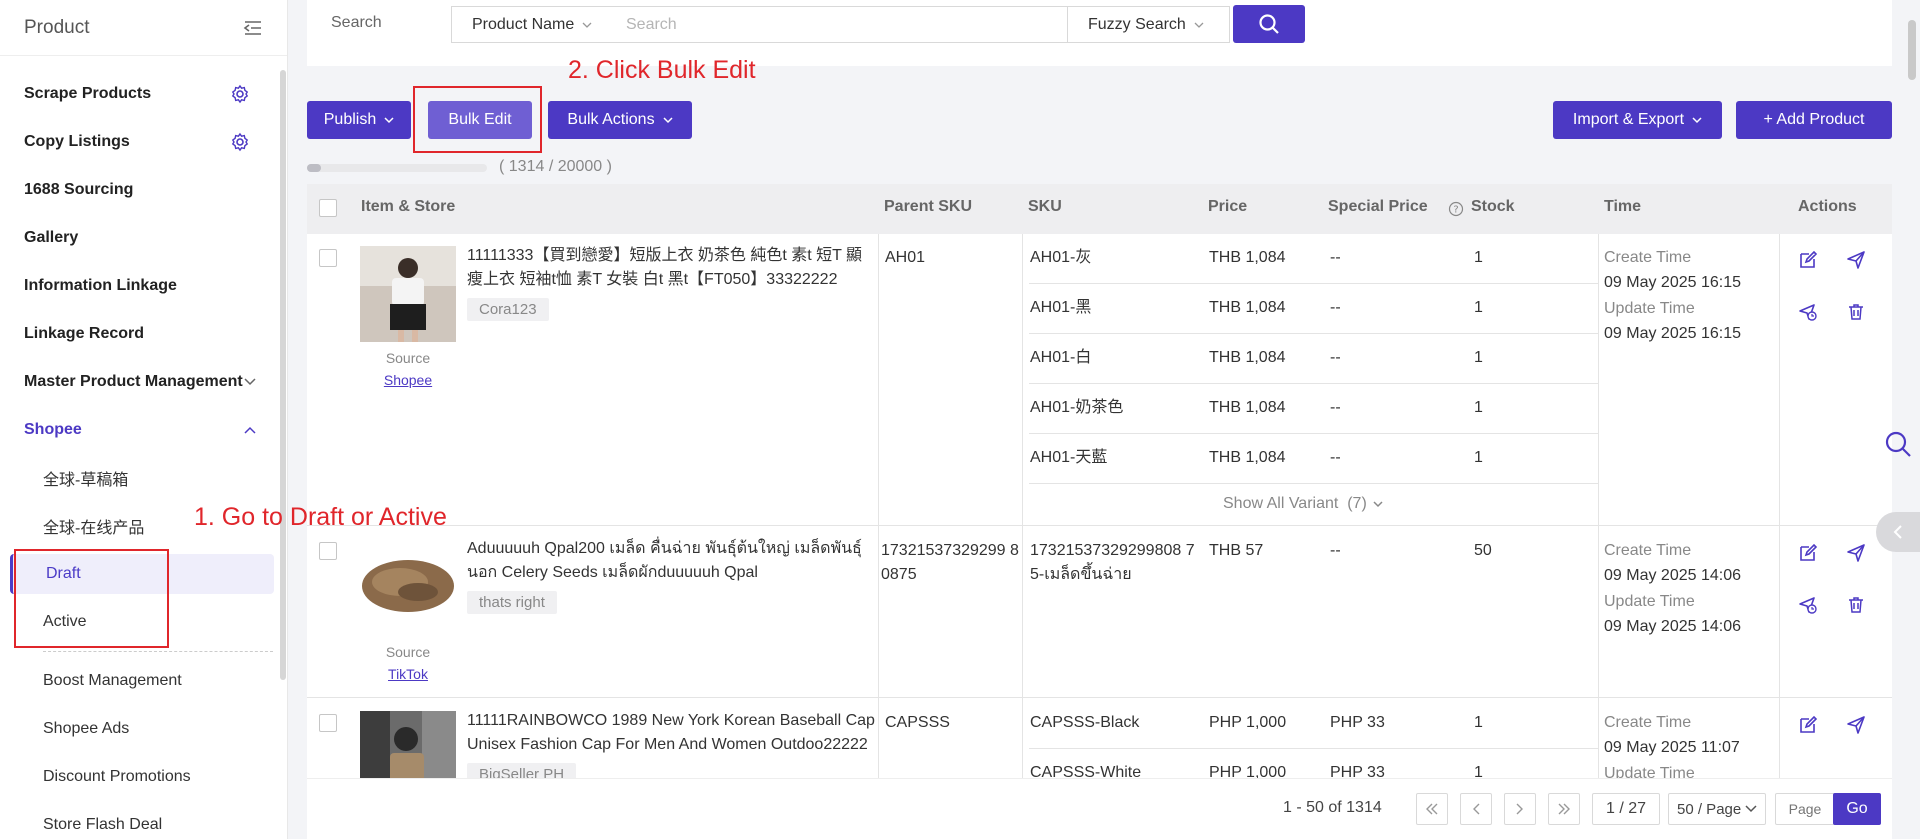 Image resolution: width=1920 pixels, height=839 pixels. What do you see at coordinates (1378, 206) in the screenshot?
I see `header-special-price: Special Price` at bounding box center [1378, 206].